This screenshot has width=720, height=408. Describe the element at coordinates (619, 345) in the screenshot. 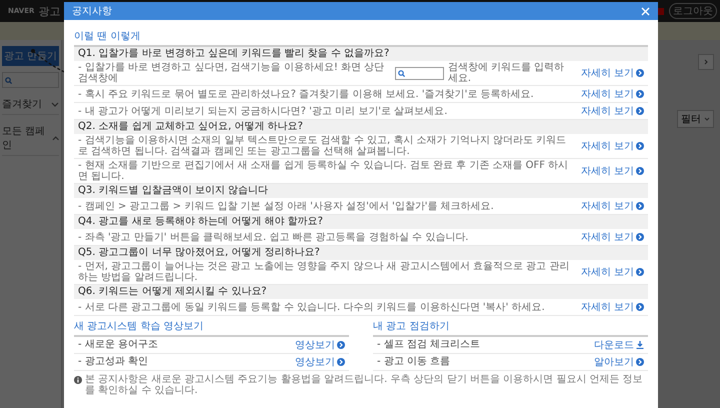

I see `panel-link: 다운로드` at that location.